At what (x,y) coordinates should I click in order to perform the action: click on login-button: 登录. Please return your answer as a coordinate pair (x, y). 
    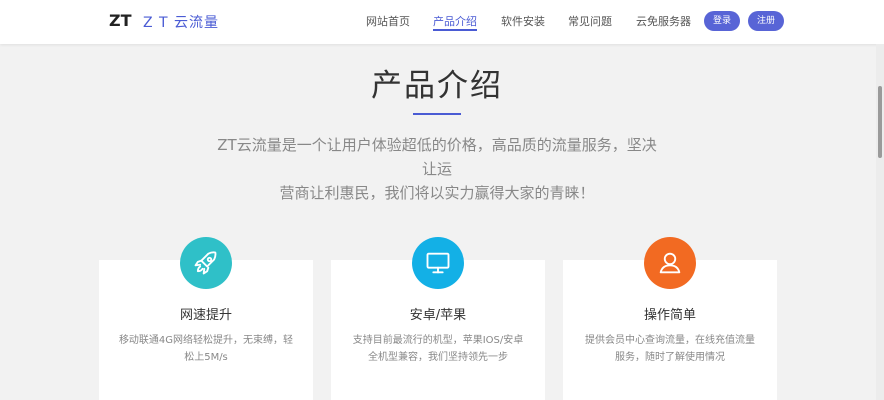
    Looking at the image, I should click on (722, 21).